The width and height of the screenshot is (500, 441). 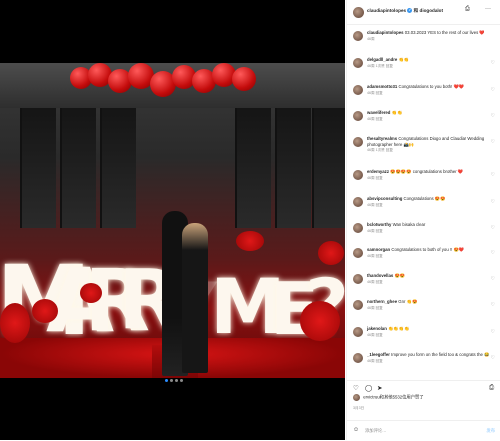 What do you see at coordinates (380, 275) in the screenshot?
I see `comment-username: thandovellas` at bounding box center [380, 275].